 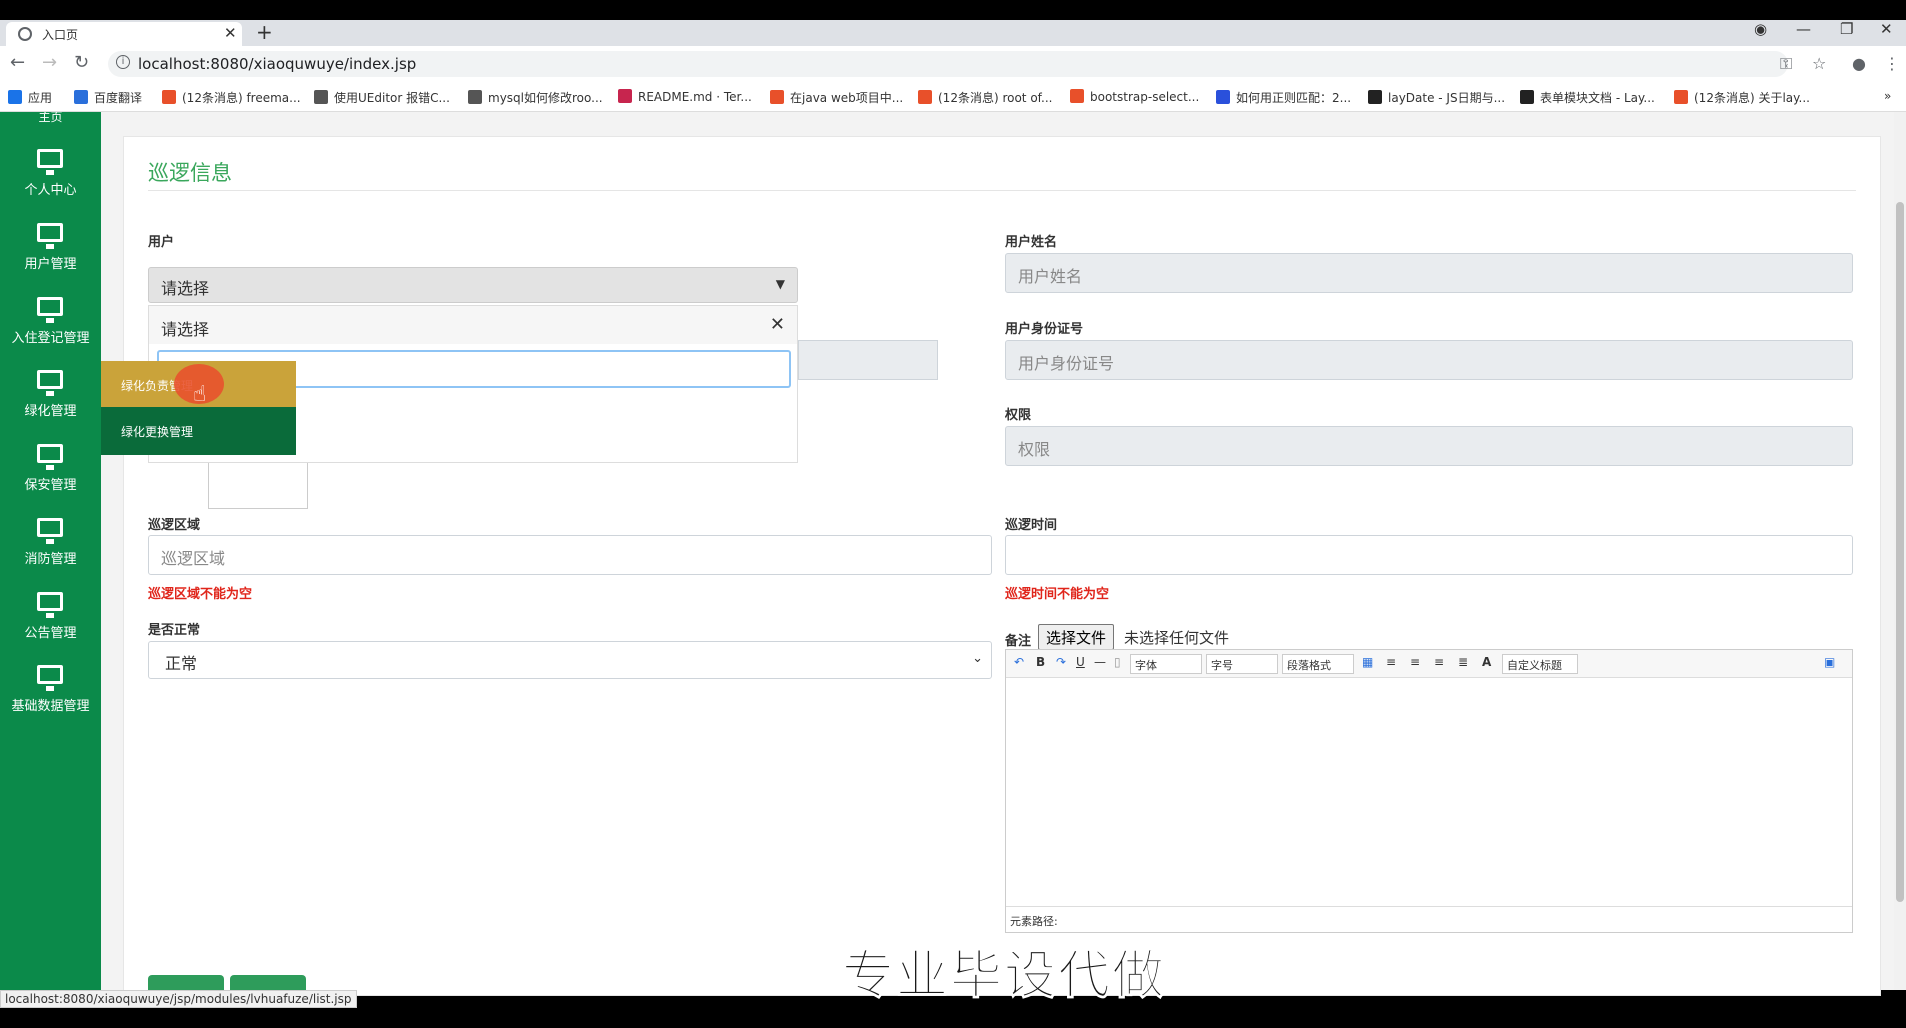 I want to click on close-tab-icon: ✕, so click(x=230, y=33).